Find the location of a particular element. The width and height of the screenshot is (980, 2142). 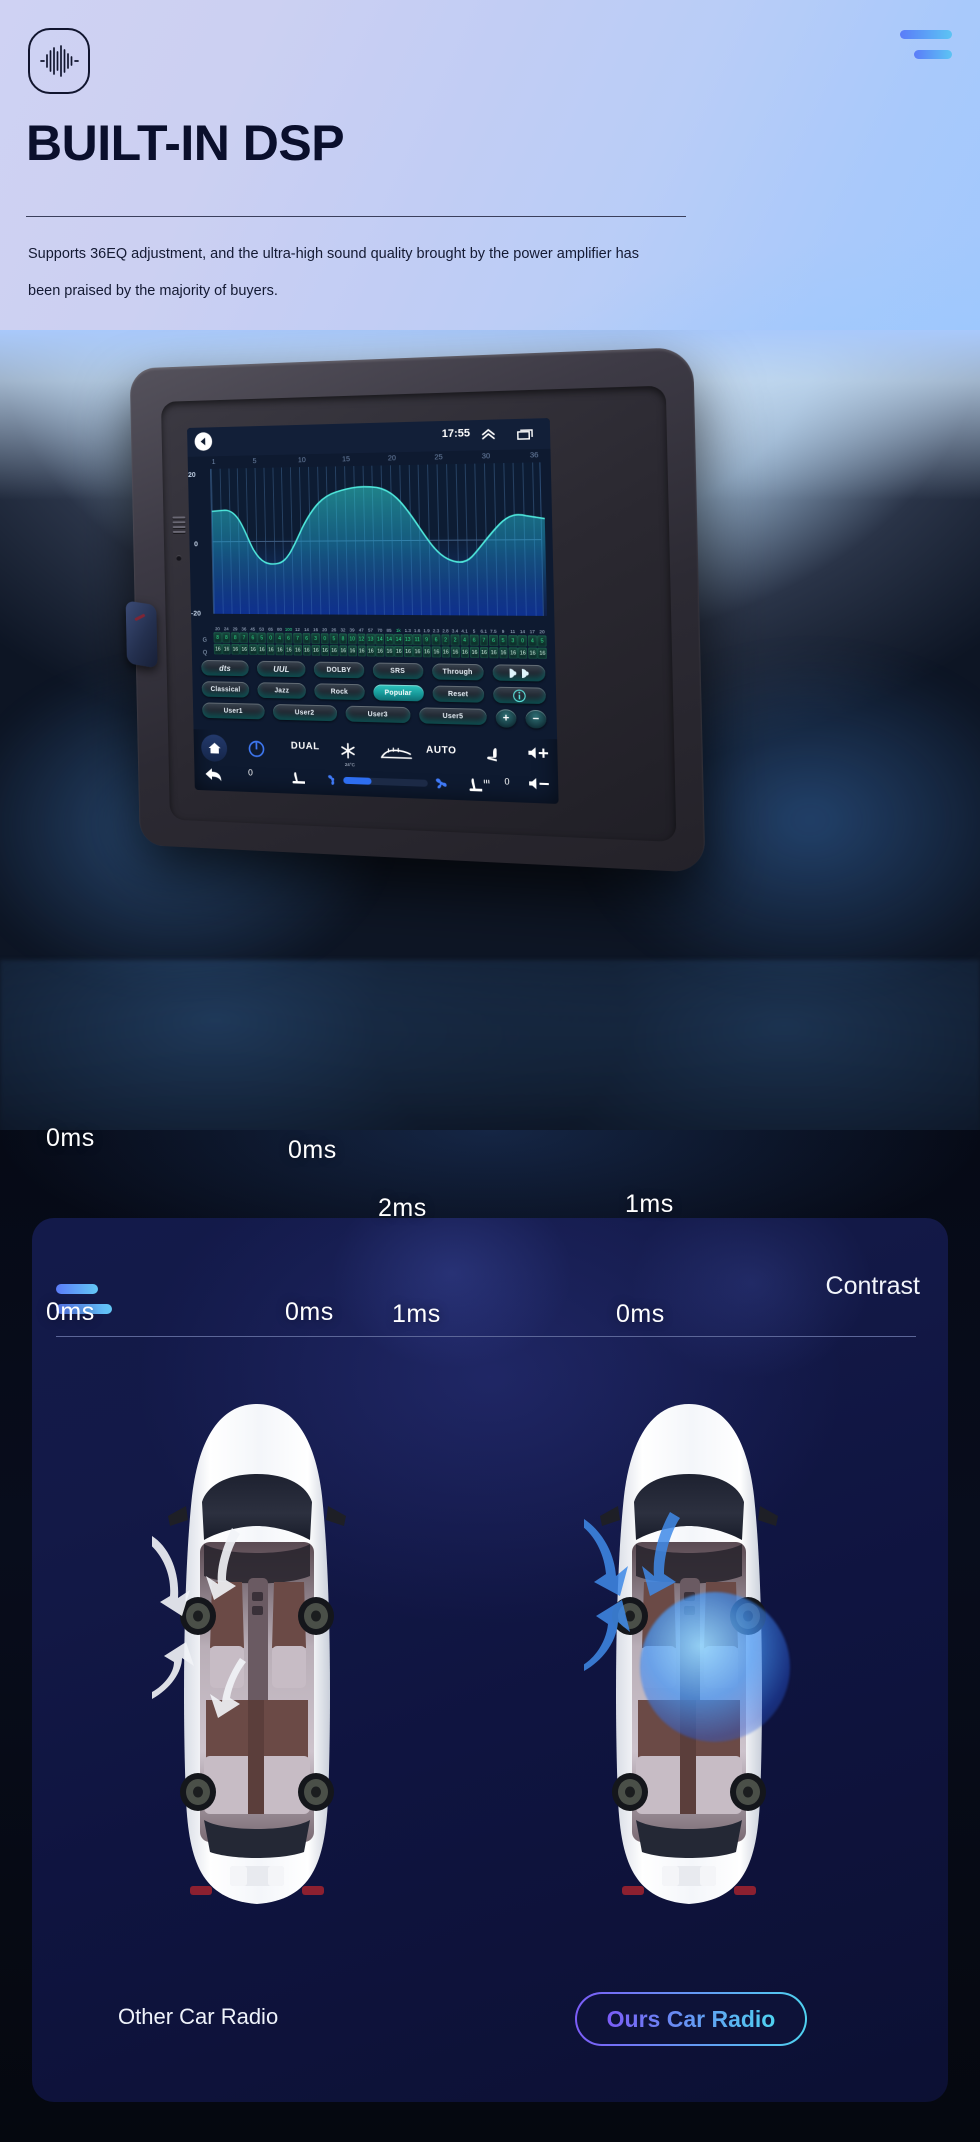

eq-xtick: 5 is located at coordinates (254, 461).